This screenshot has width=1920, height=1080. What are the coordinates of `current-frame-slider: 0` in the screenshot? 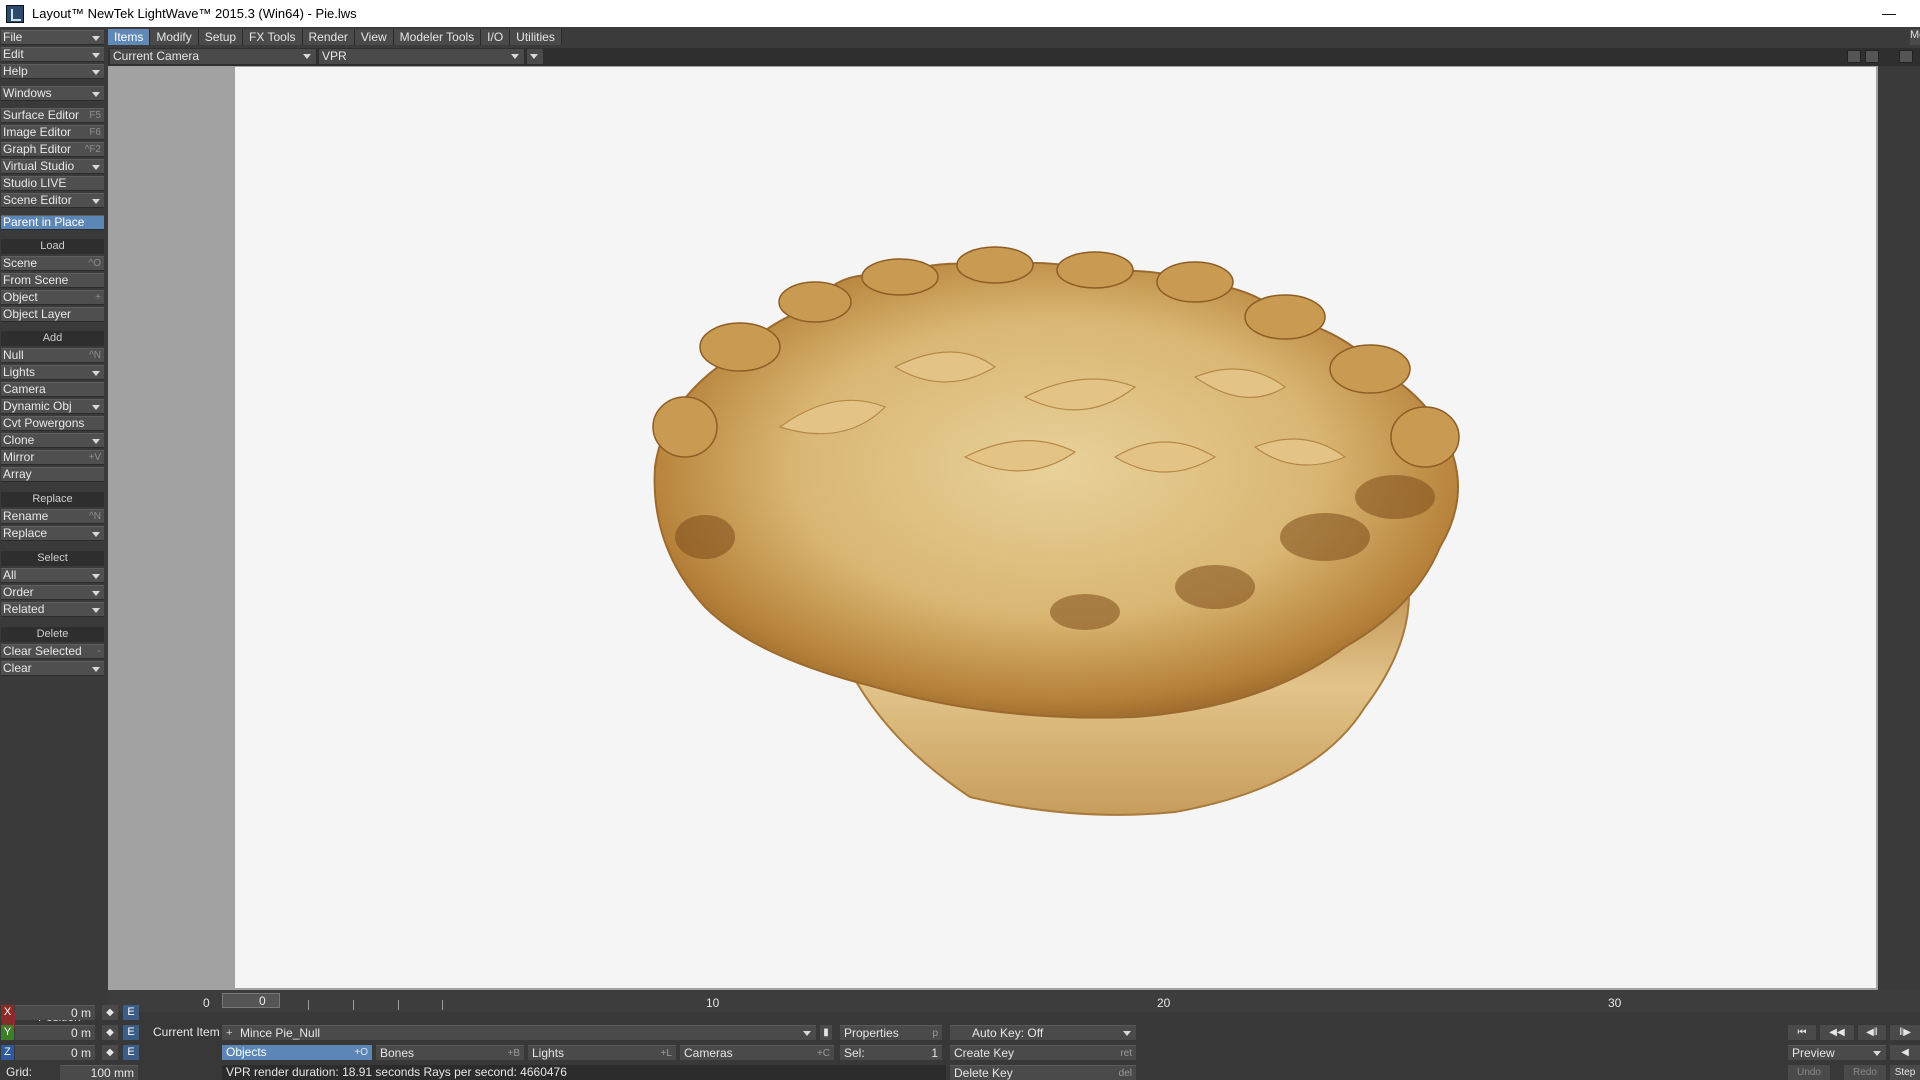 It's located at (251, 1000).